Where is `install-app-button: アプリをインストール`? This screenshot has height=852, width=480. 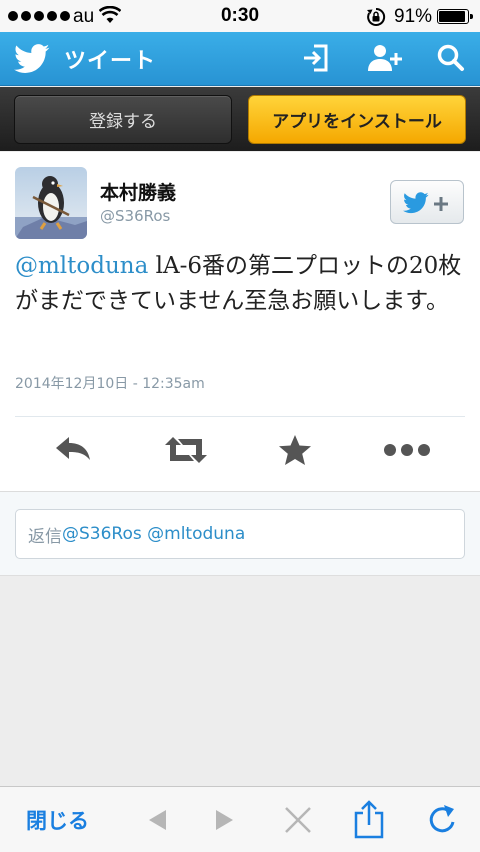
install-app-button: アプリをインストール is located at coordinates (357, 119).